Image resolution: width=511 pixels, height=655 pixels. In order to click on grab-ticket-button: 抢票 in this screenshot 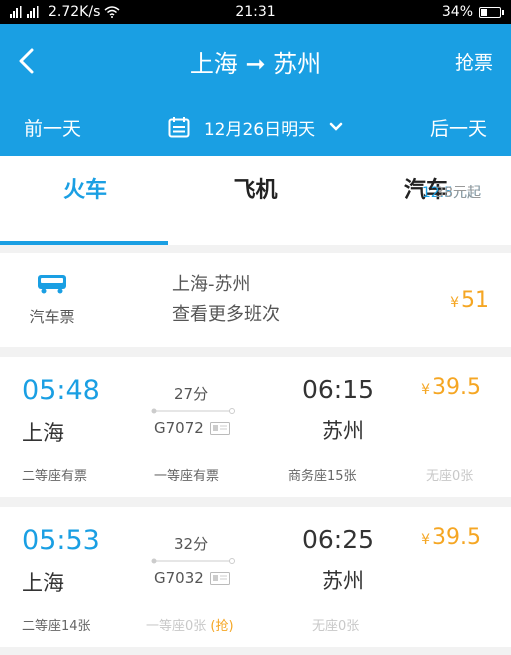, I will do `click(474, 61)`.